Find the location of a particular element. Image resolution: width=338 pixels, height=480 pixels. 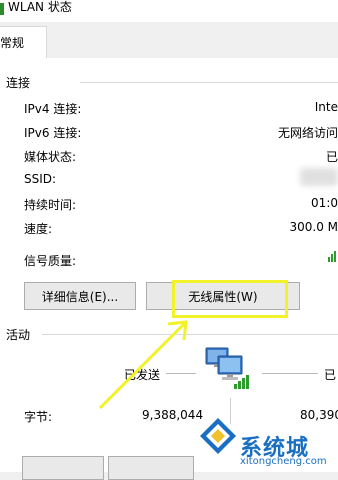

received-line is located at coordinates (290, 373).